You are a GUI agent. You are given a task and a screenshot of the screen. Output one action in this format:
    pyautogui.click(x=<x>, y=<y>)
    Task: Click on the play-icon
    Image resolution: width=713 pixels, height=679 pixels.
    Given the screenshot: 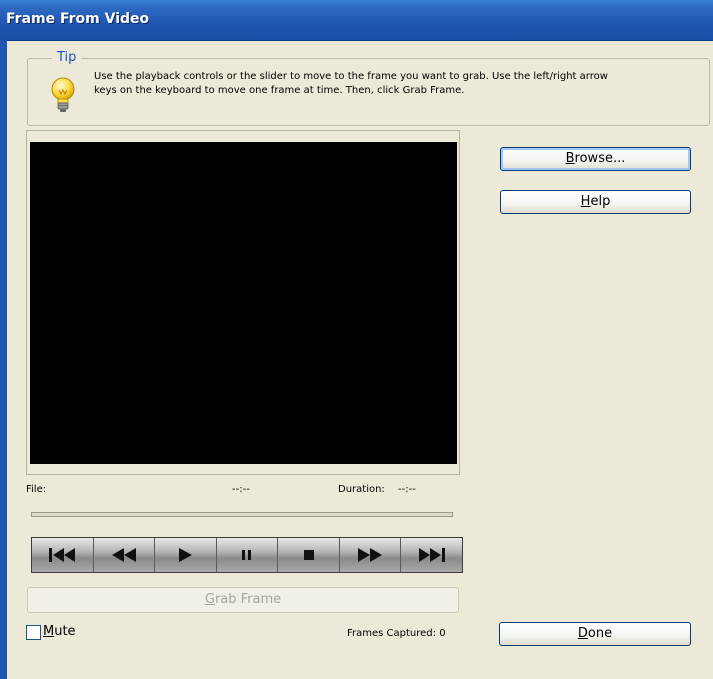 What is the action you would take?
    pyautogui.click(x=186, y=555)
    